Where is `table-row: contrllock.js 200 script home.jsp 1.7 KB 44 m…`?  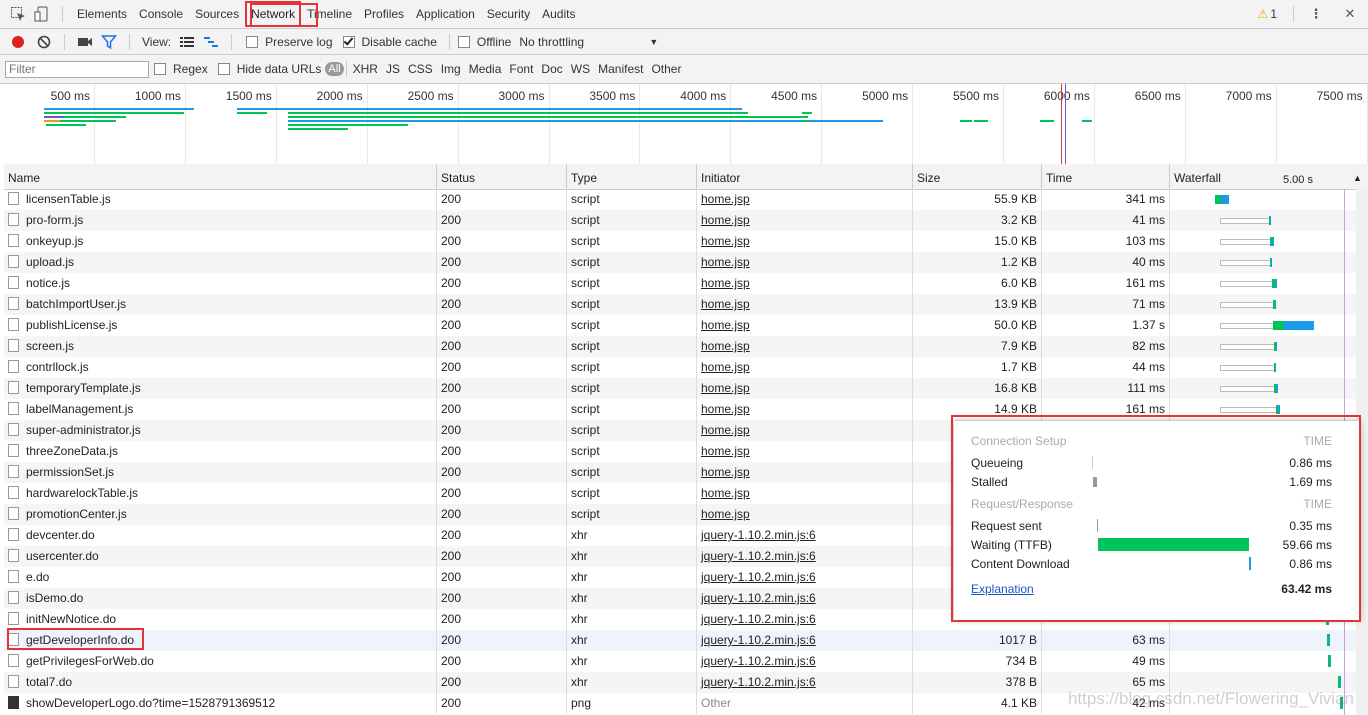
table-row: contrllock.js 200 script home.jsp 1.7 KB 44 m… is located at coordinates (686, 367).